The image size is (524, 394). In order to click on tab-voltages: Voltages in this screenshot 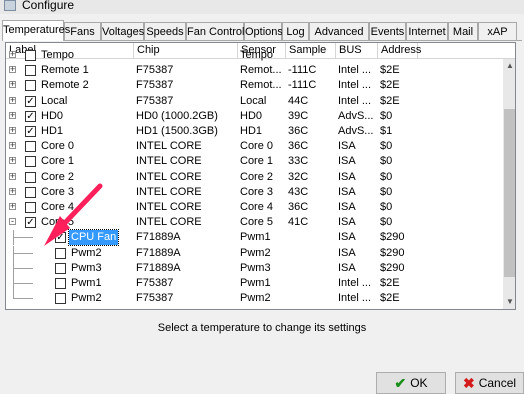, I will do `click(122, 31)`.